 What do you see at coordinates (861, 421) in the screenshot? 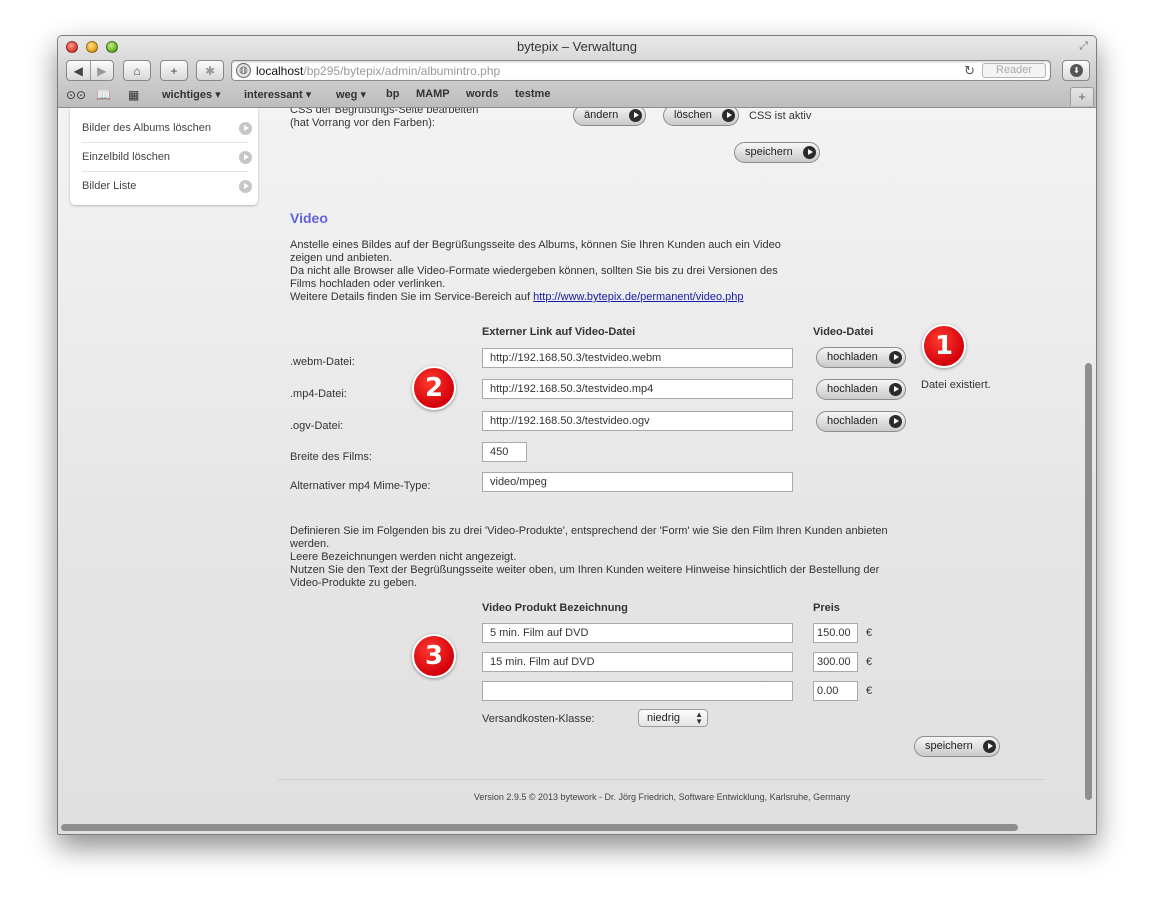
I see `ogv-upload-button: hochladen` at bounding box center [861, 421].